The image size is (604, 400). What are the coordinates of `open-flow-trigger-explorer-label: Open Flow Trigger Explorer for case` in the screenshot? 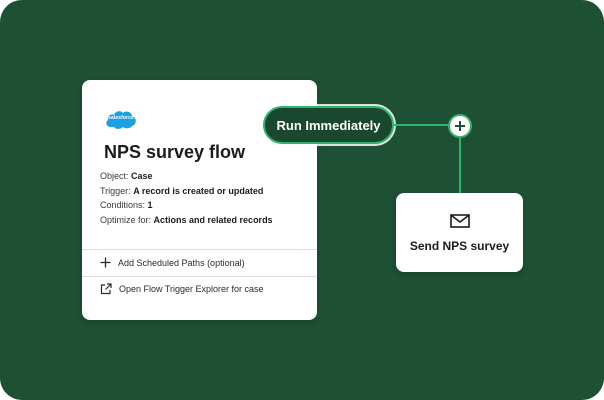 It's located at (191, 289).